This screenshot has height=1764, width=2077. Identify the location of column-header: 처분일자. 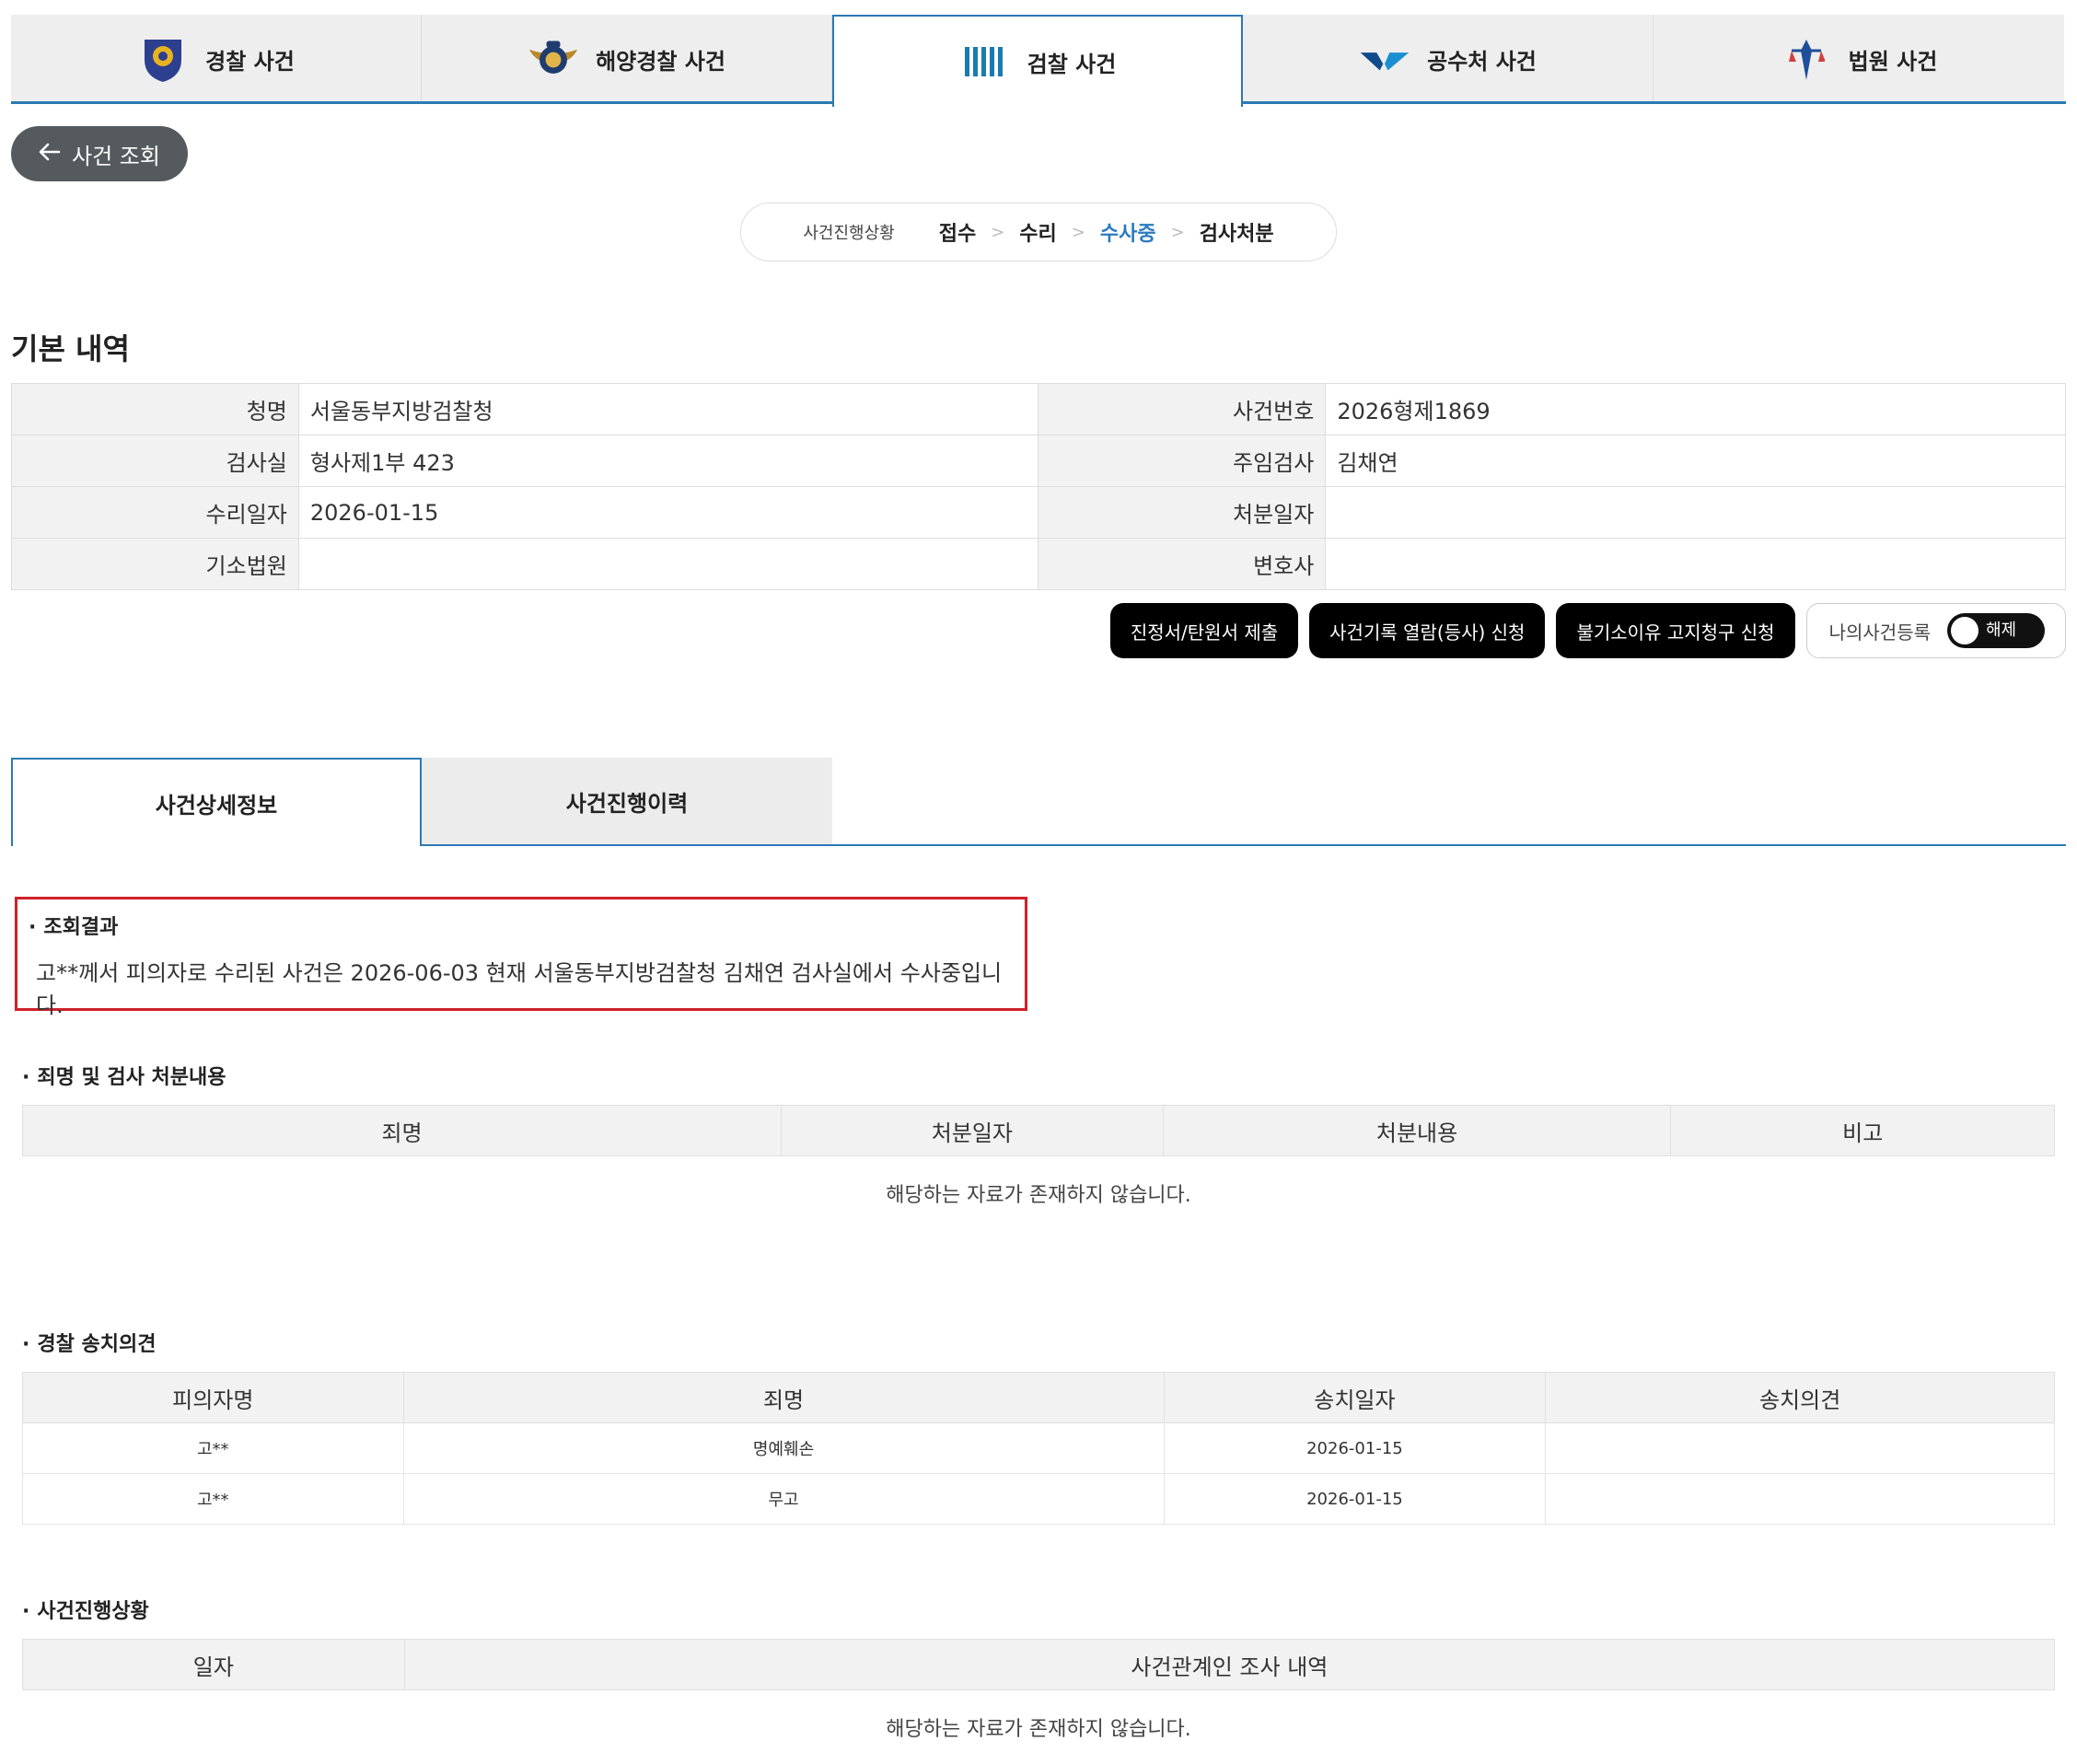
(972, 1130).